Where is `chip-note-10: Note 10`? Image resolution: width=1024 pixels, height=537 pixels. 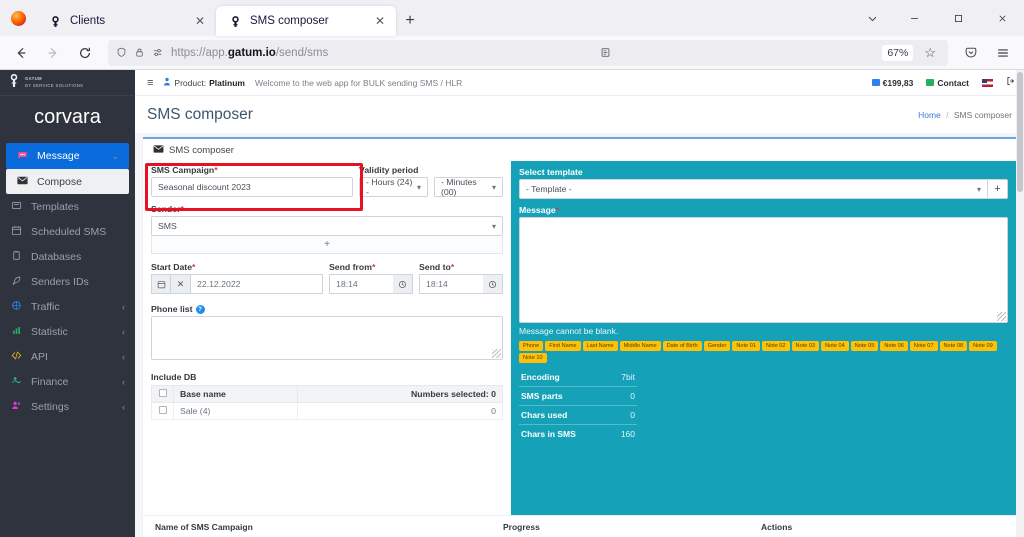
chip-note-10: Note 10 is located at coordinates (533, 358).